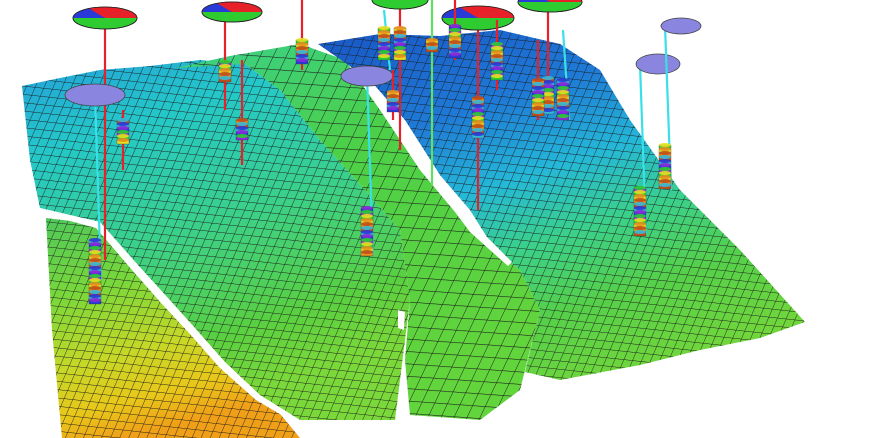  What do you see at coordinates (400, 5) in the screenshot?
I see `pie-head` at bounding box center [400, 5].